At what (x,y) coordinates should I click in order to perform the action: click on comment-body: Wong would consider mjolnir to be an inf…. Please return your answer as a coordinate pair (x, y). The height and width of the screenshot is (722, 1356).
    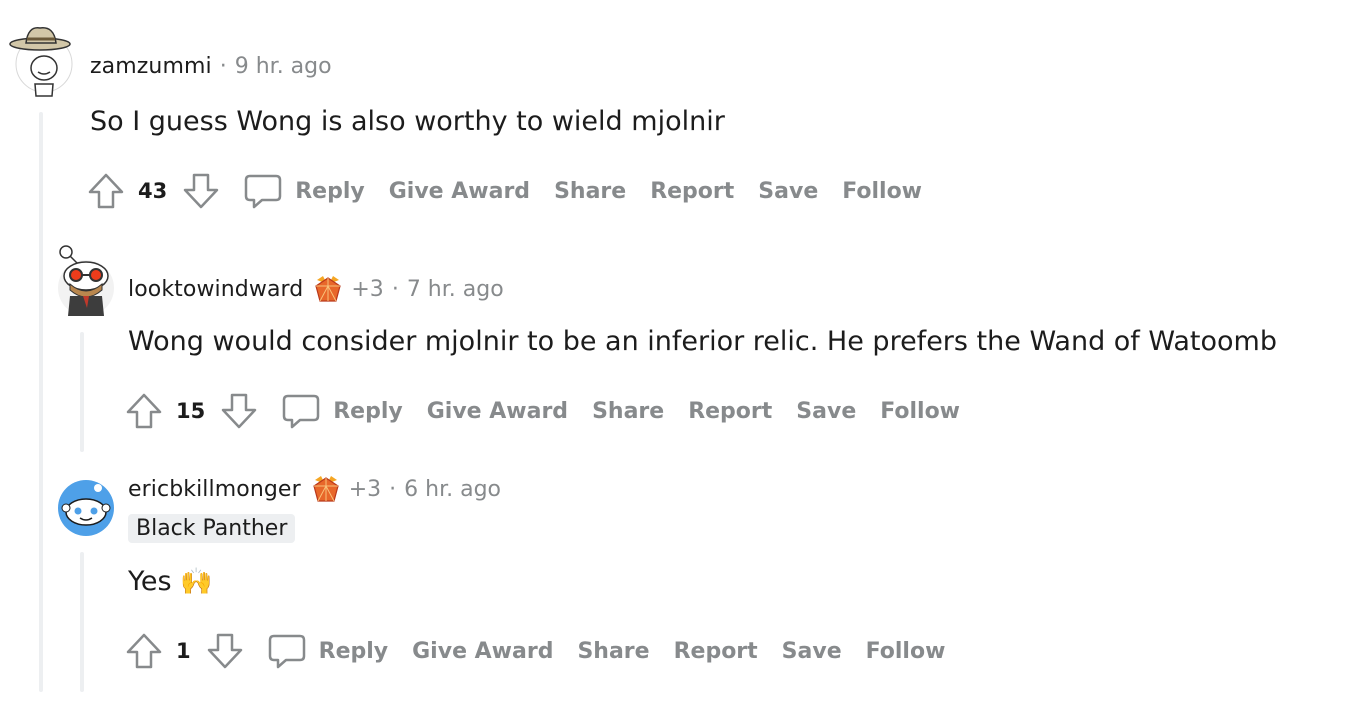
    Looking at the image, I should click on (702, 341).